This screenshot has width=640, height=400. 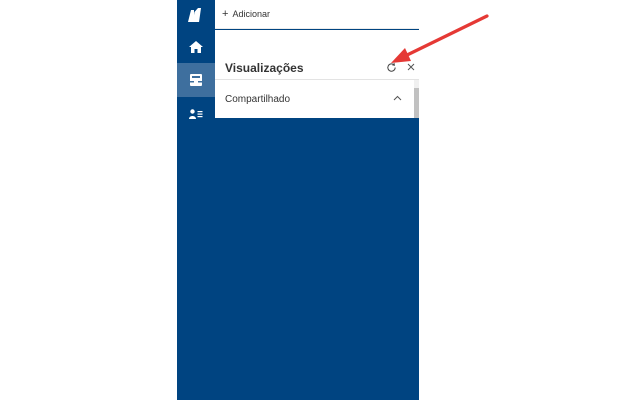 I want to click on app-logo-icon, so click(x=194, y=15).